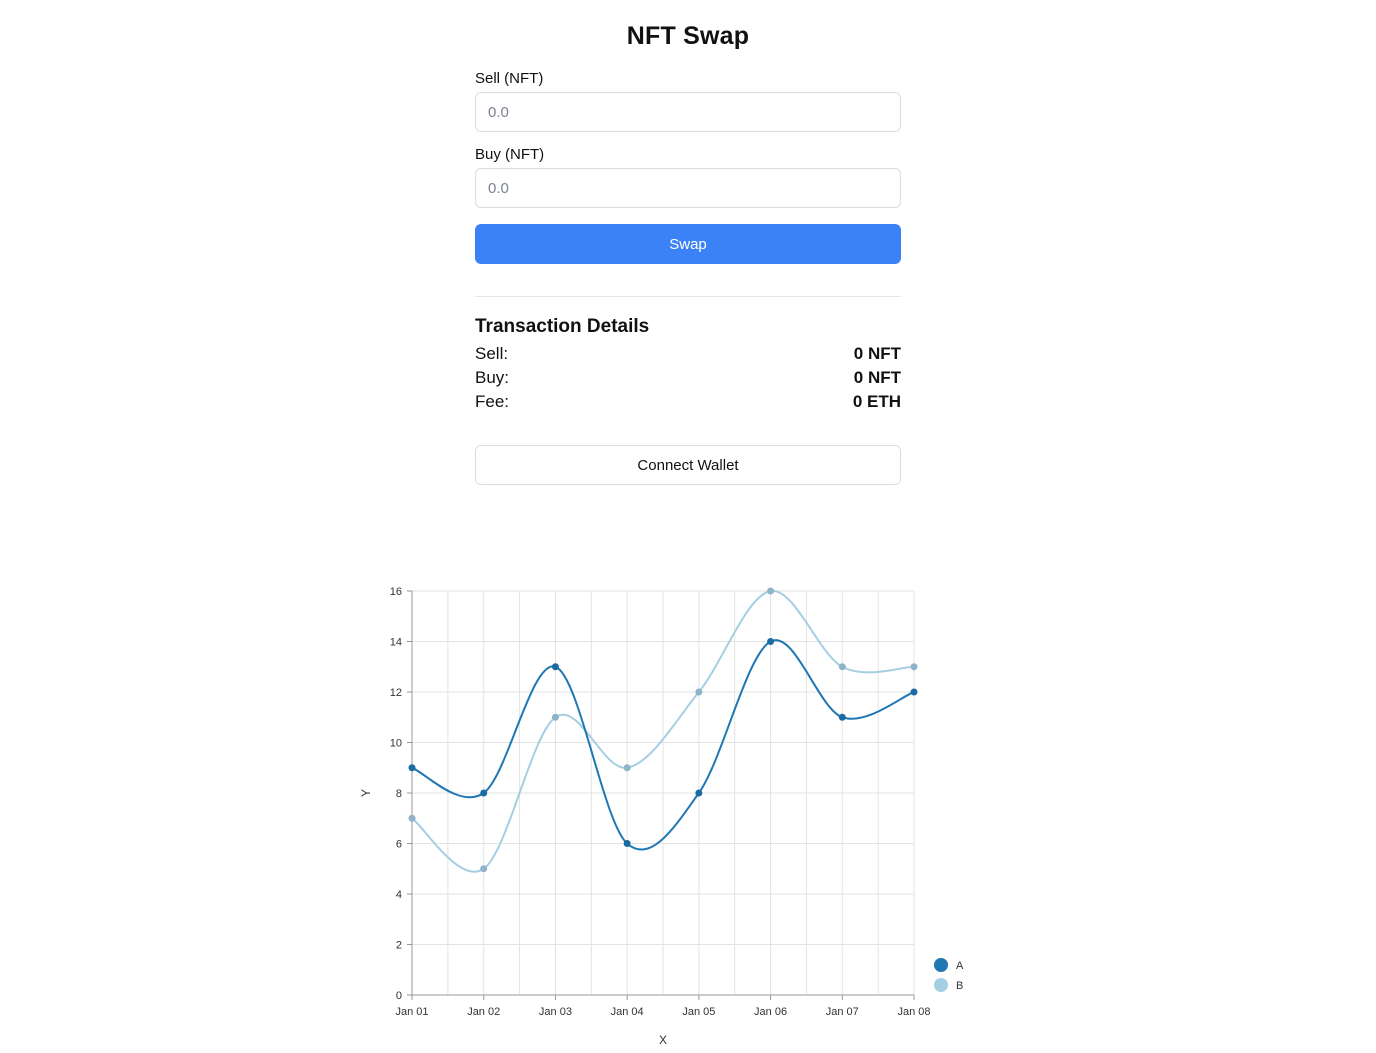 This screenshot has width=1376, height=1053. What do you see at coordinates (842, 1012) in the screenshot?
I see `x-tick-label: Jan 07` at bounding box center [842, 1012].